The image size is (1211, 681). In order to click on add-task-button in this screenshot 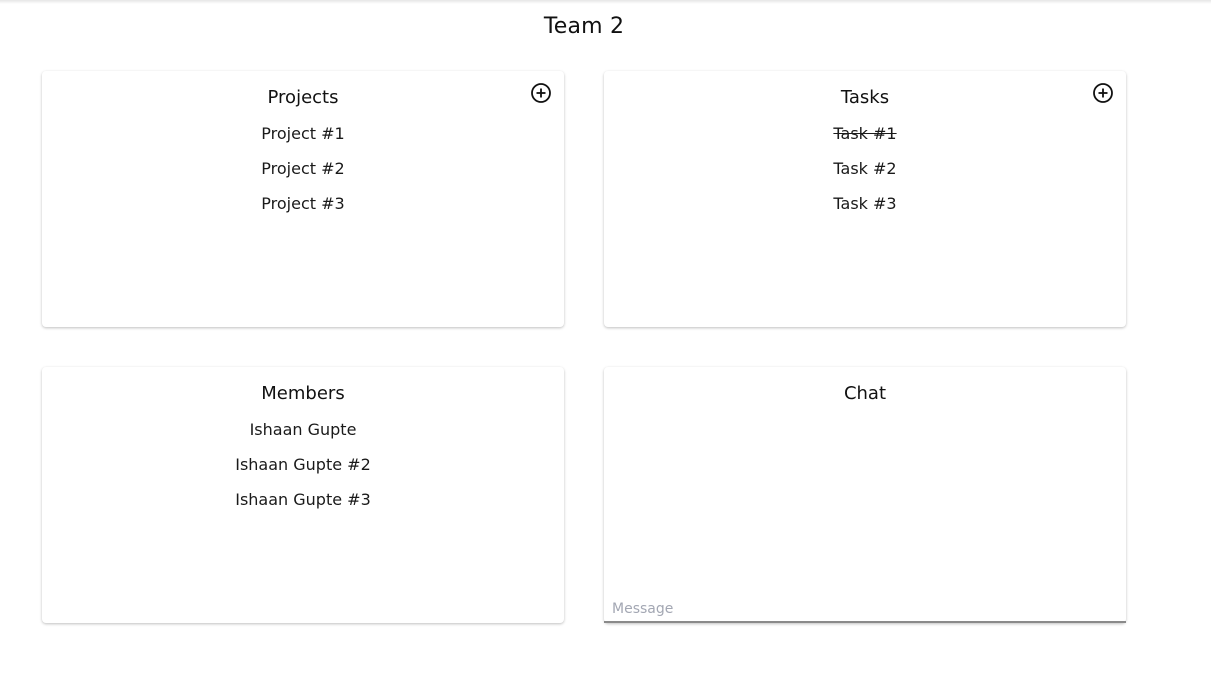, I will do `click(1103, 93)`.